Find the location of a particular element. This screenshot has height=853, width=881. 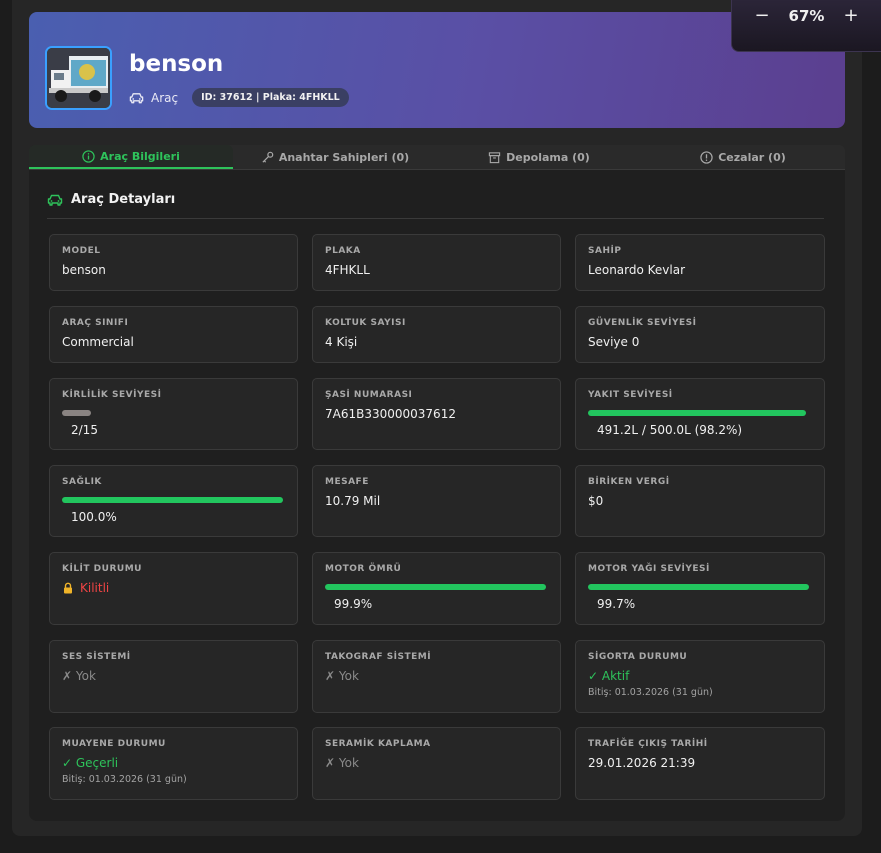

truck-image is located at coordinates (78, 78).